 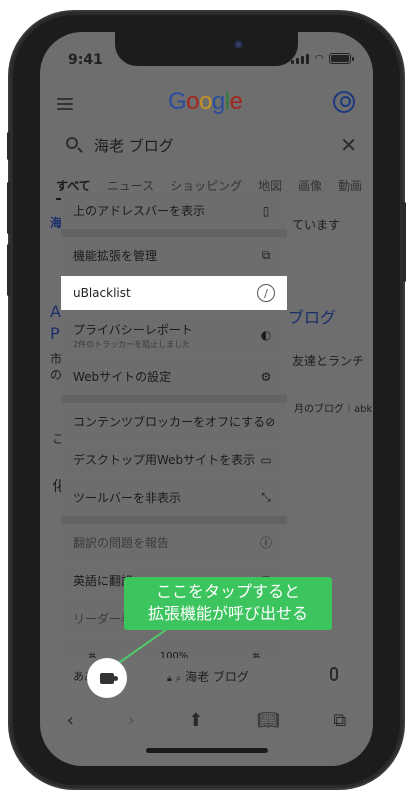 What do you see at coordinates (169, 679) in the screenshot?
I see `lock-icon: 🔒︎` at bounding box center [169, 679].